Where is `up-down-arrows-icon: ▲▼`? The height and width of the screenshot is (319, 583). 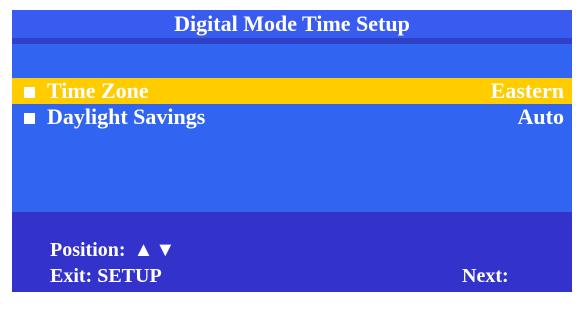 up-down-arrows-icon: ▲▼ is located at coordinates (155, 249).